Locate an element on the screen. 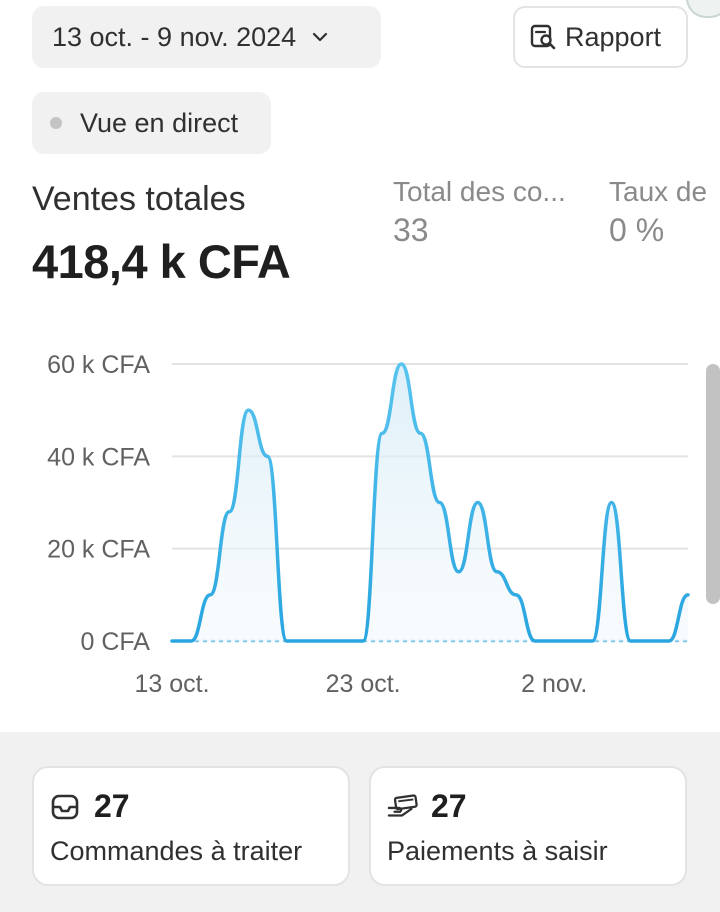  rate-metric: Taux de 0 % is located at coordinates (664, 212).